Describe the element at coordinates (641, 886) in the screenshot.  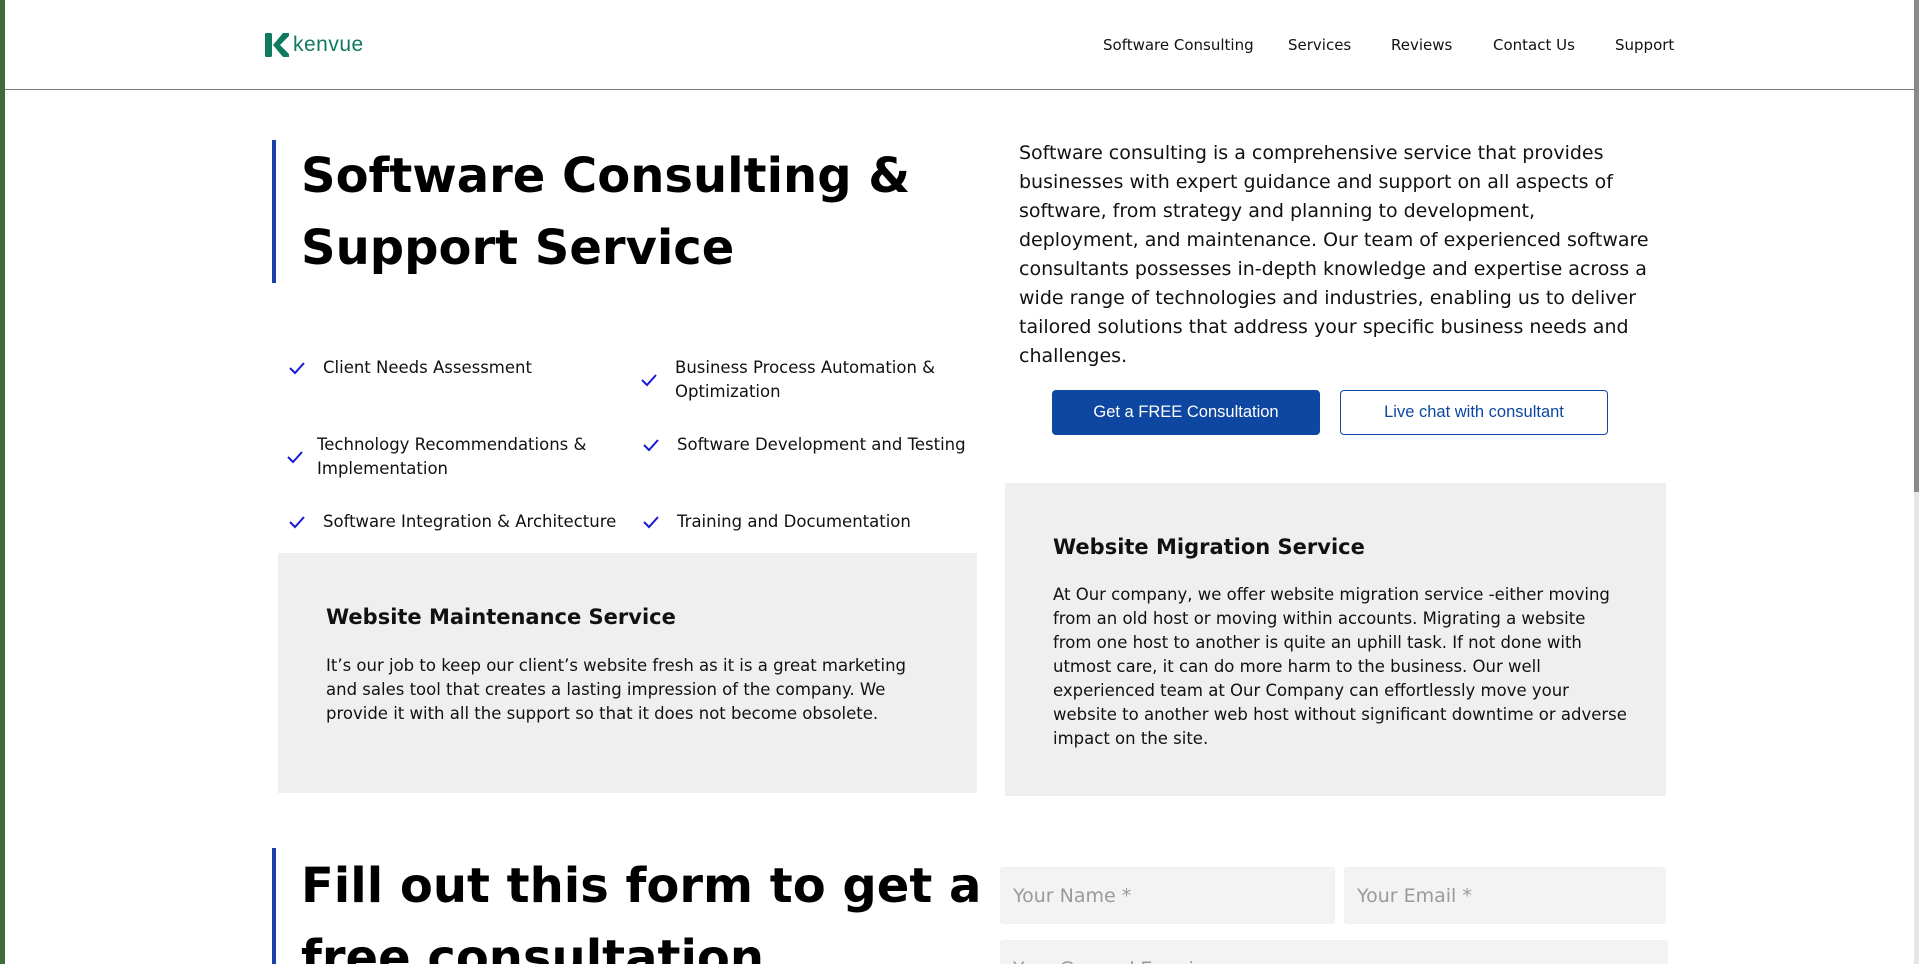
I see `form-title-line-1: Fill out this form to get a` at that location.